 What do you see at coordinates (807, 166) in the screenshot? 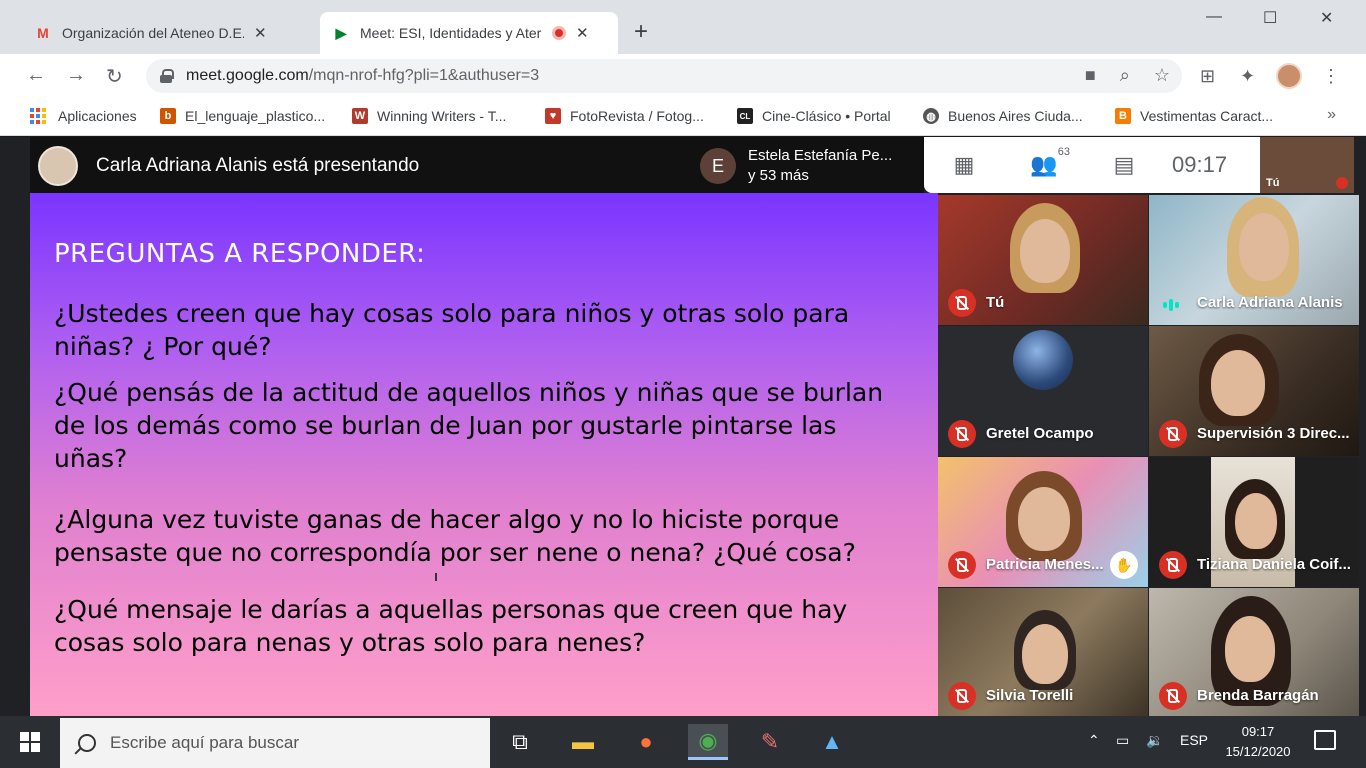
I see `mini-participants-tile: E Estela Estefanía Pe... y 53 más` at bounding box center [807, 166].